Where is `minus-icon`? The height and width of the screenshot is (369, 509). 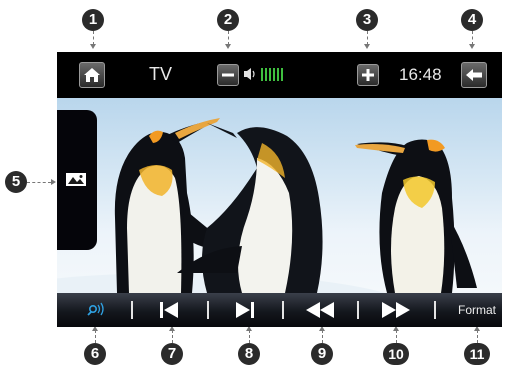
minus-icon is located at coordinates (228, 75).